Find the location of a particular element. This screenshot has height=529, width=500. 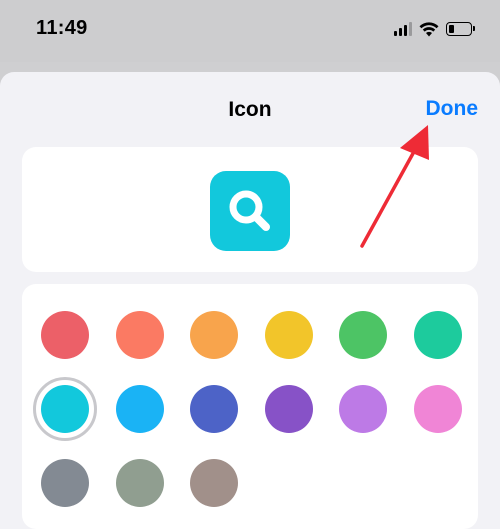

cellular-signal-icon is located at coordinates (403, 29).